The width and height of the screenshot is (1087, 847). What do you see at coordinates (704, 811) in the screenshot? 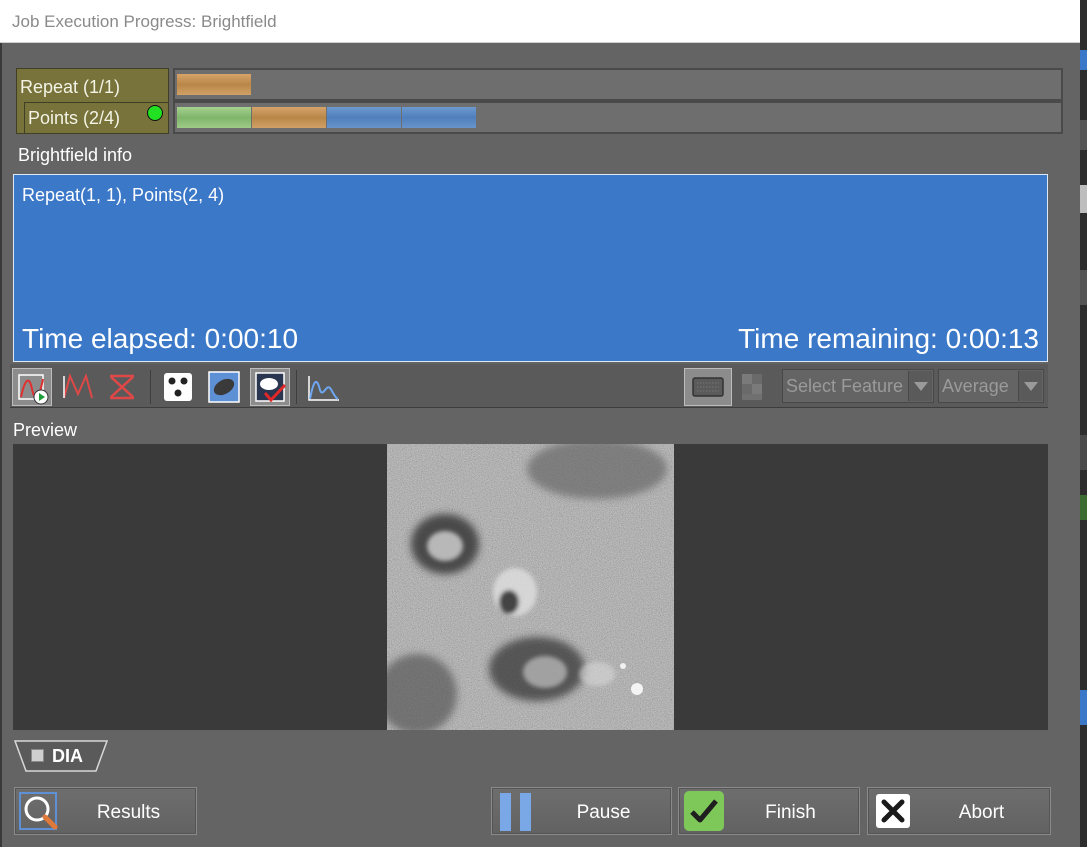
I see `check-icon` at bounding box center [704, 811].